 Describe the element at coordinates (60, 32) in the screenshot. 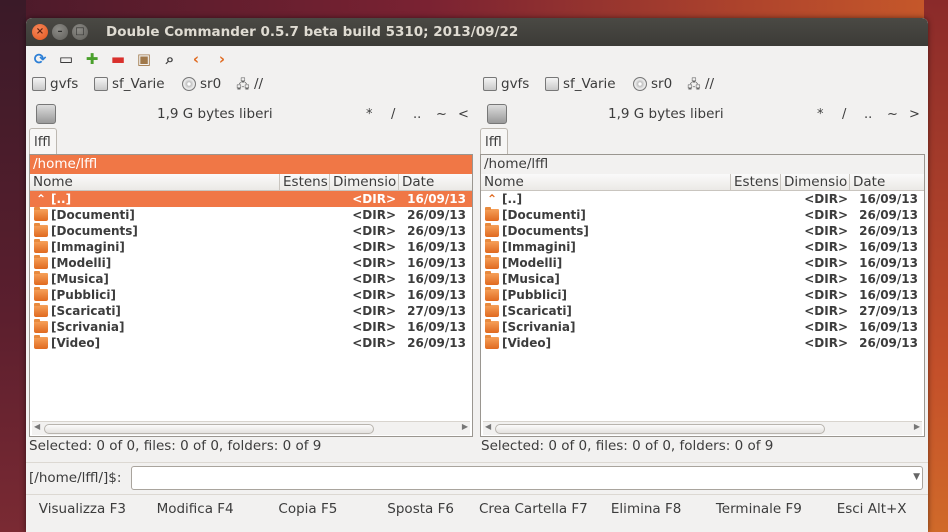

I see `minimize-button: –` at that location.